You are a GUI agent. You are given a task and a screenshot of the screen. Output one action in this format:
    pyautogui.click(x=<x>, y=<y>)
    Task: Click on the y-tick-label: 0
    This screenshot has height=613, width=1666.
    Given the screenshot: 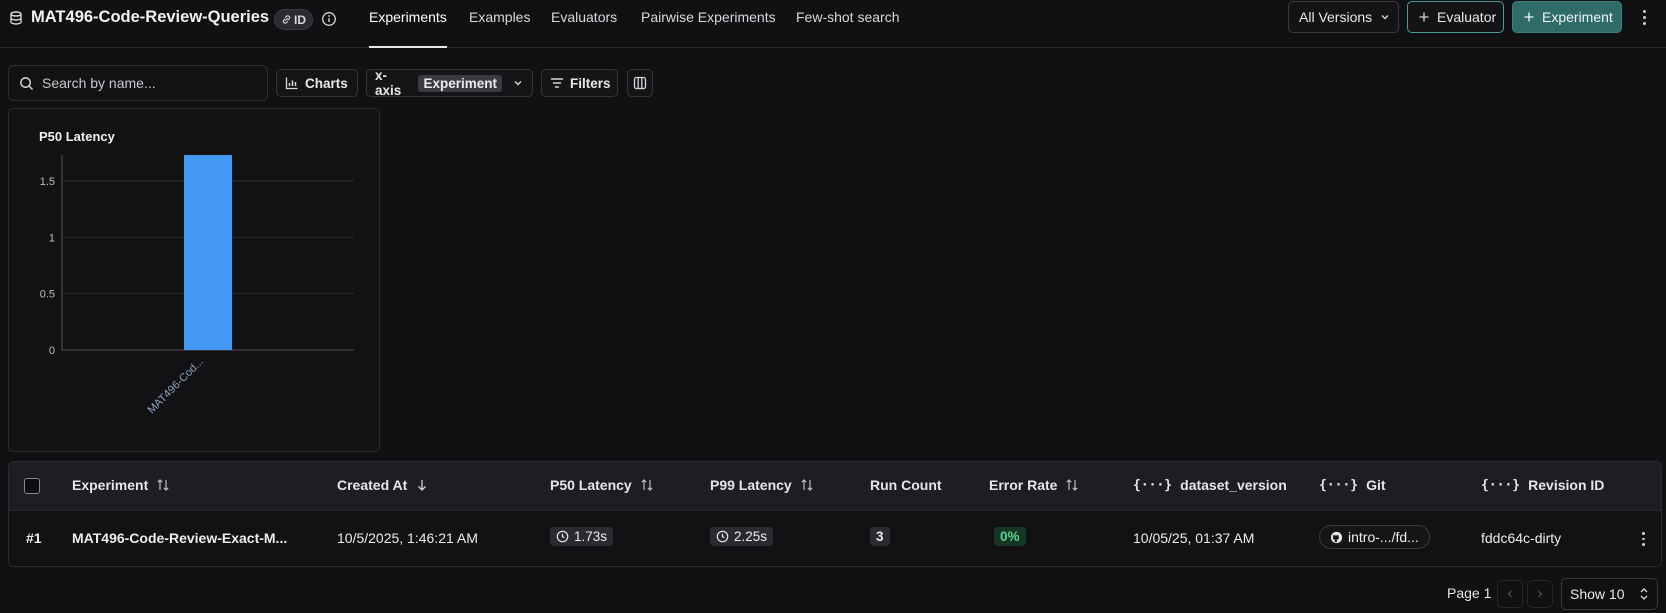 What is the action you would take?
    pyautogui.click(x=52, y=351)
    